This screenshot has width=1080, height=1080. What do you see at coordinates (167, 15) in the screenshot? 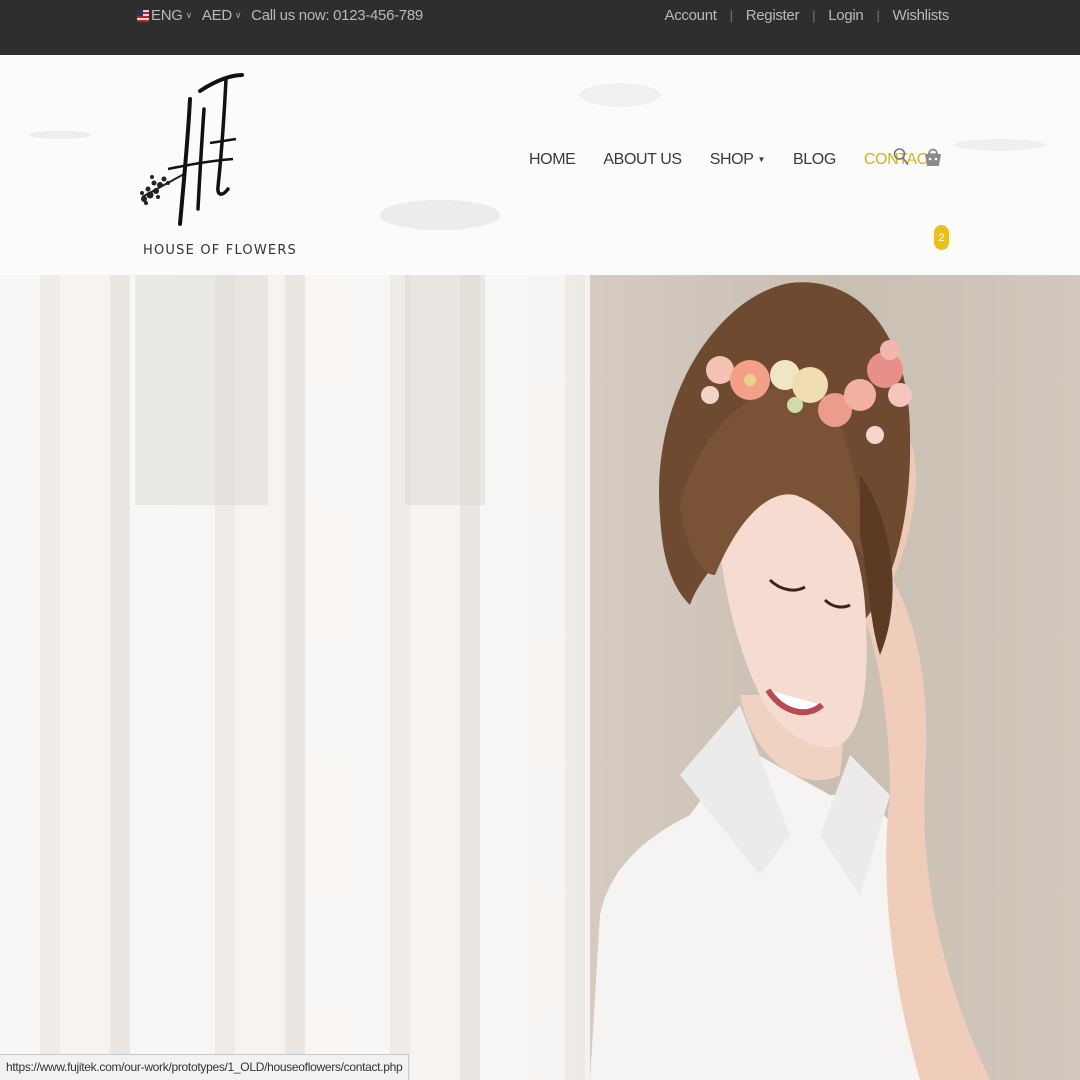
I see `language-selector: ENG` at bounding box center [167, 15].